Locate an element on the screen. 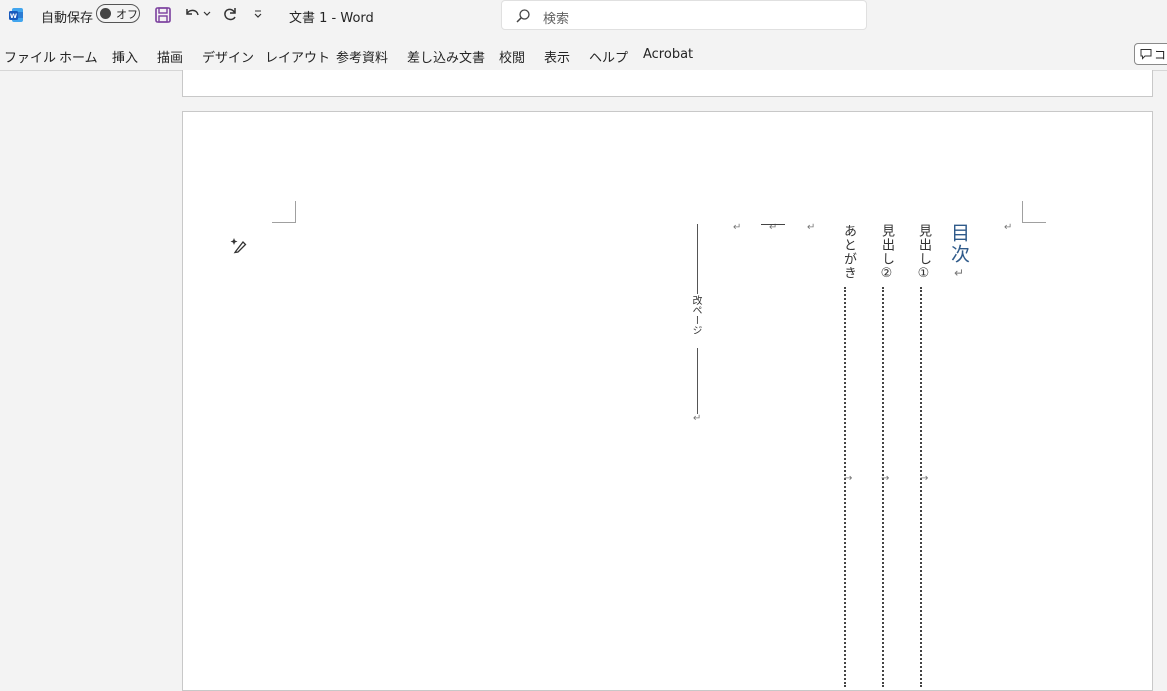 Image resolution: width=1167 pixels, height=691 pixels. autosave-state: オフ is located at coordinates (127, 14).